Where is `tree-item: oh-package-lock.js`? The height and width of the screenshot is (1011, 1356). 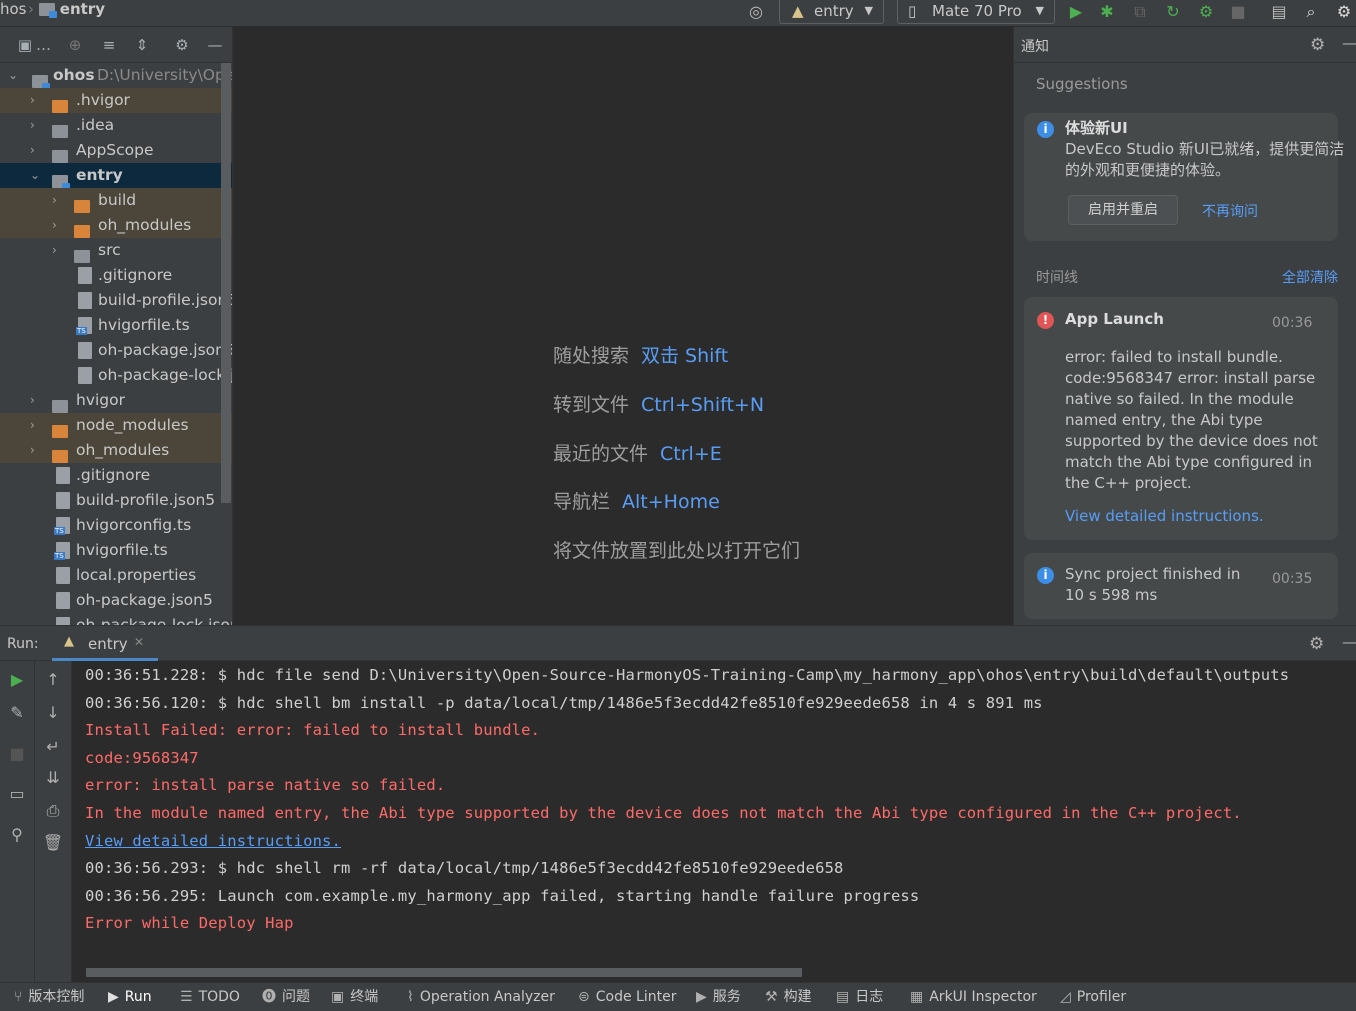
tree-item: oh-package-lock.js is located at coordinates (116, 375).